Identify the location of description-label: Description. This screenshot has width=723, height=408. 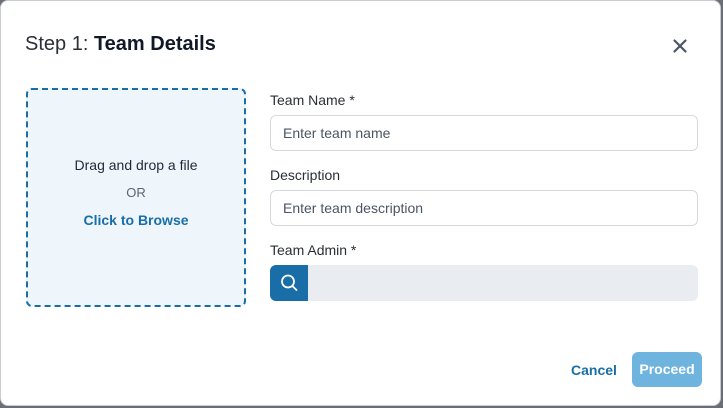
(305, 175).